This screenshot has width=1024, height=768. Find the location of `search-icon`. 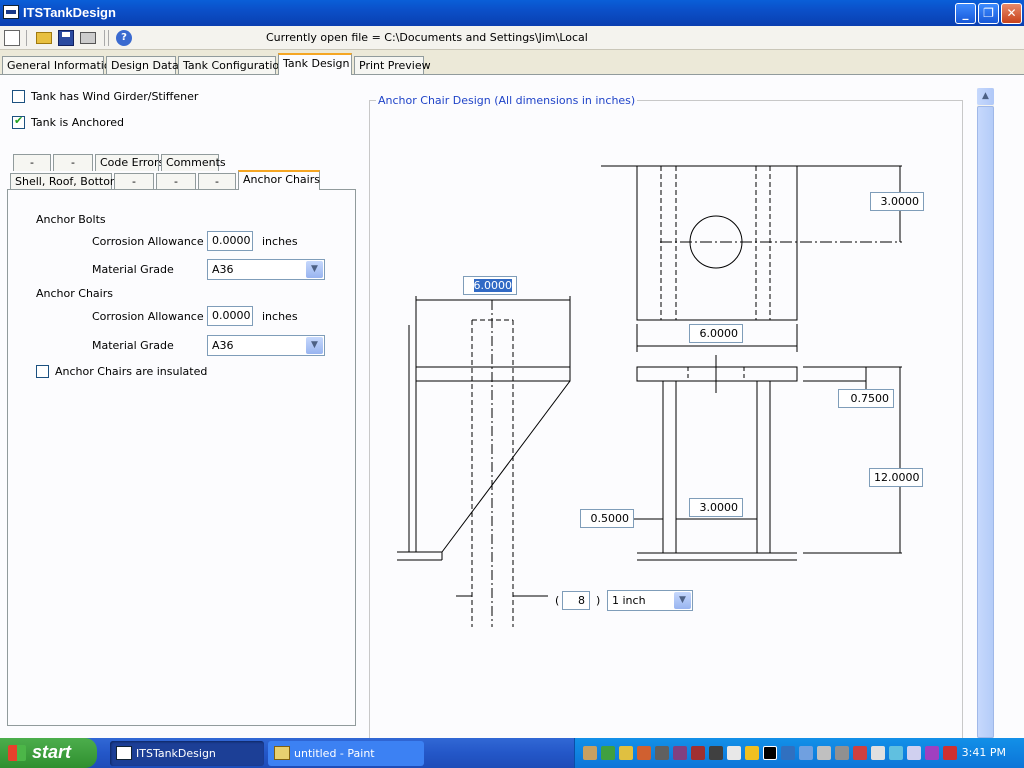

search-icon is located at coordinates (914, 753).